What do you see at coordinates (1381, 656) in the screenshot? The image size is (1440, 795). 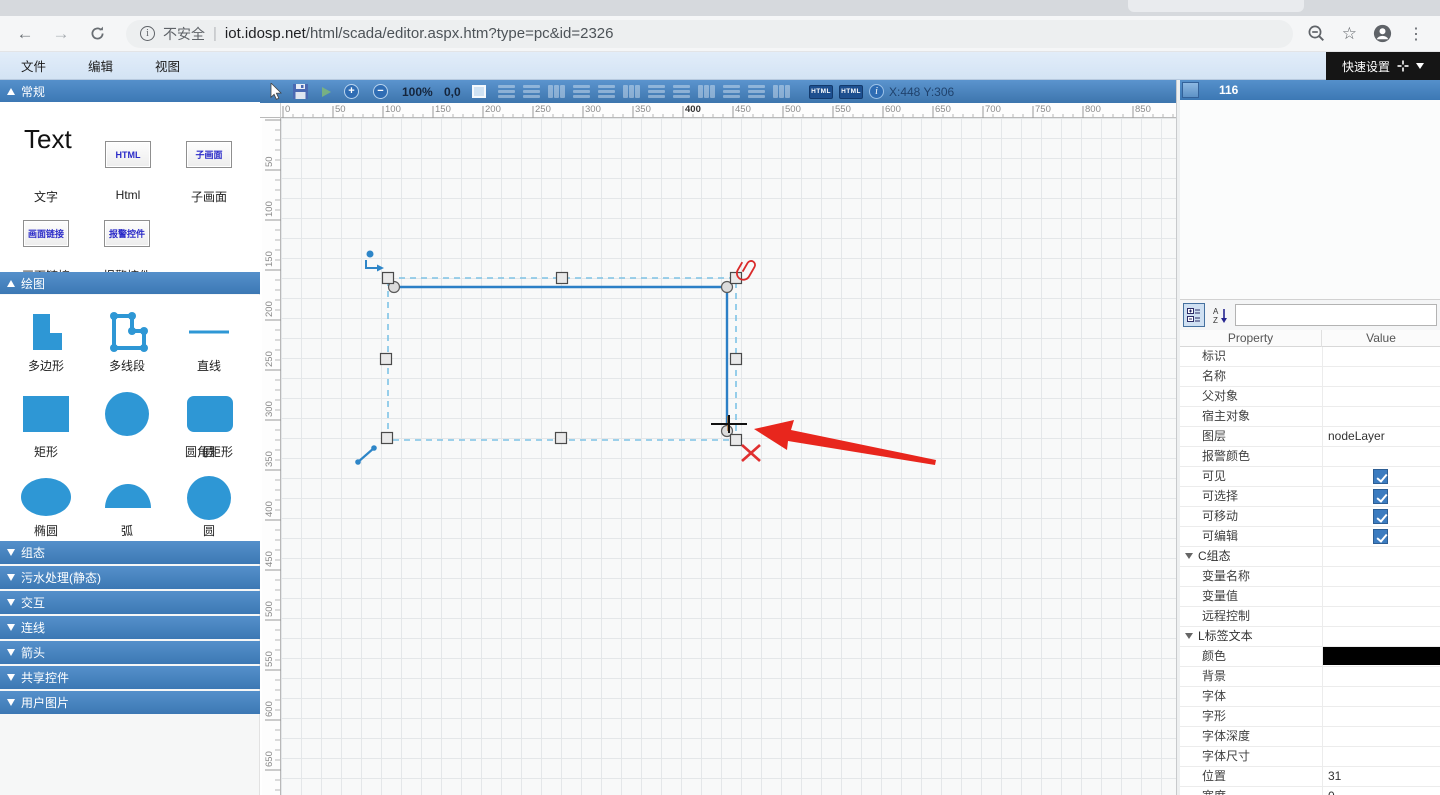 I see `color-swatch` at bounding box center [1381, 656].